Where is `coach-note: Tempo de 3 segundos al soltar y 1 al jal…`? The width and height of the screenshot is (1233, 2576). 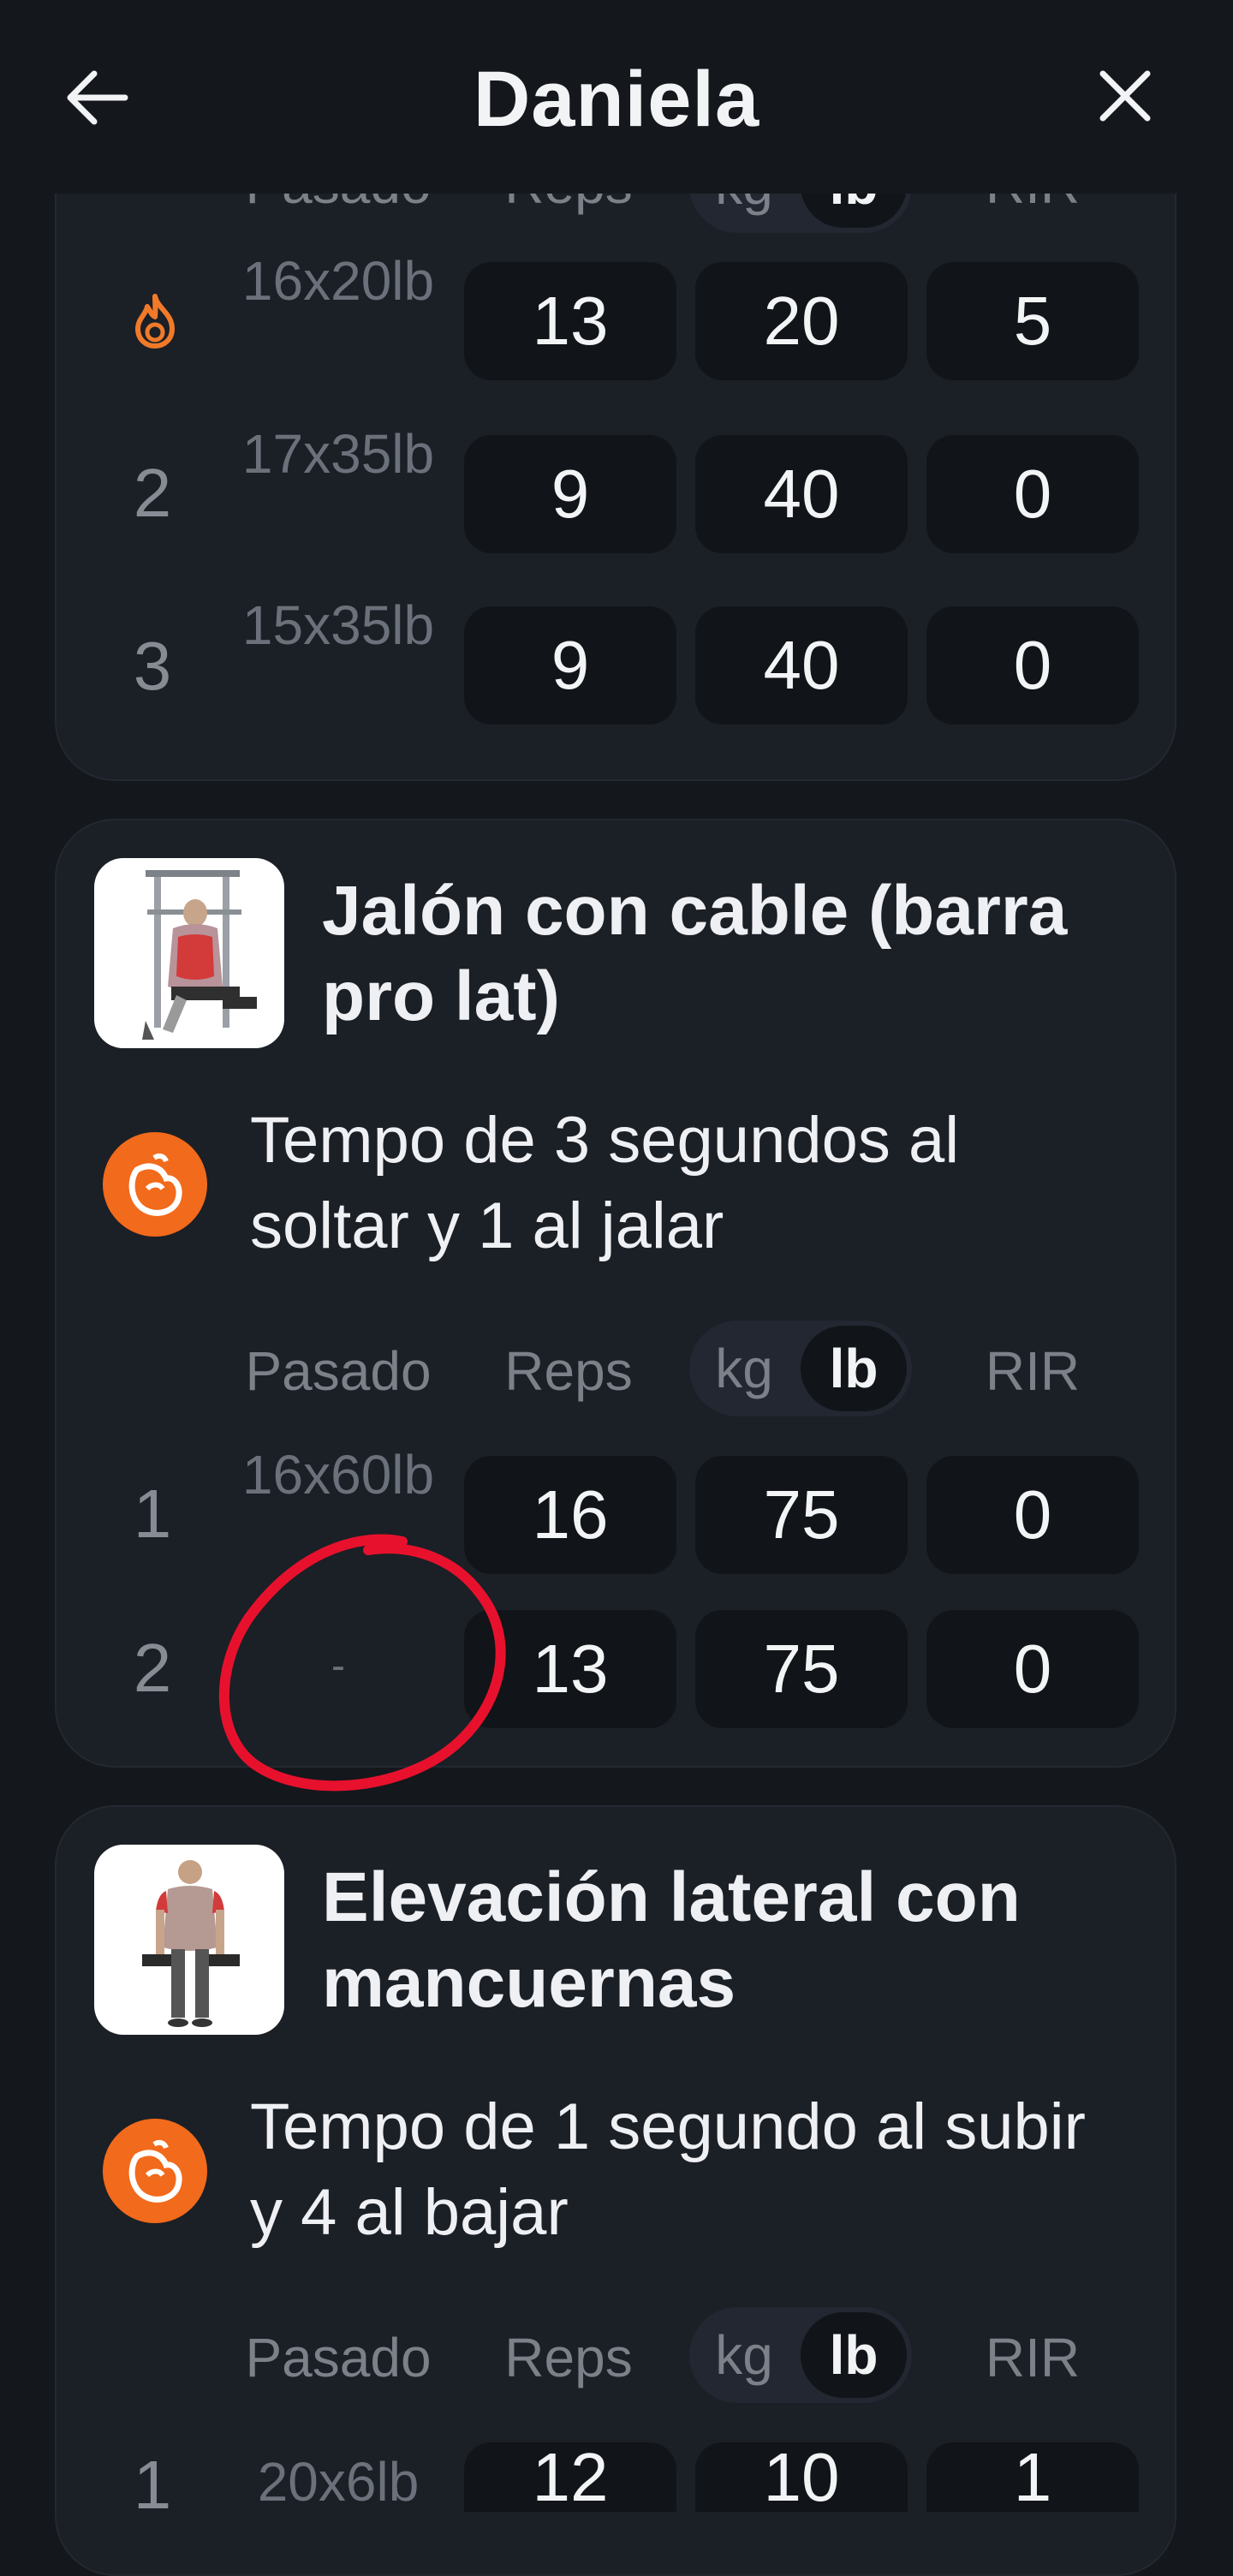 coach-note: Tempo de 3 segundos al soltar y 1 al jal… is located at coordinates (605, 1183).